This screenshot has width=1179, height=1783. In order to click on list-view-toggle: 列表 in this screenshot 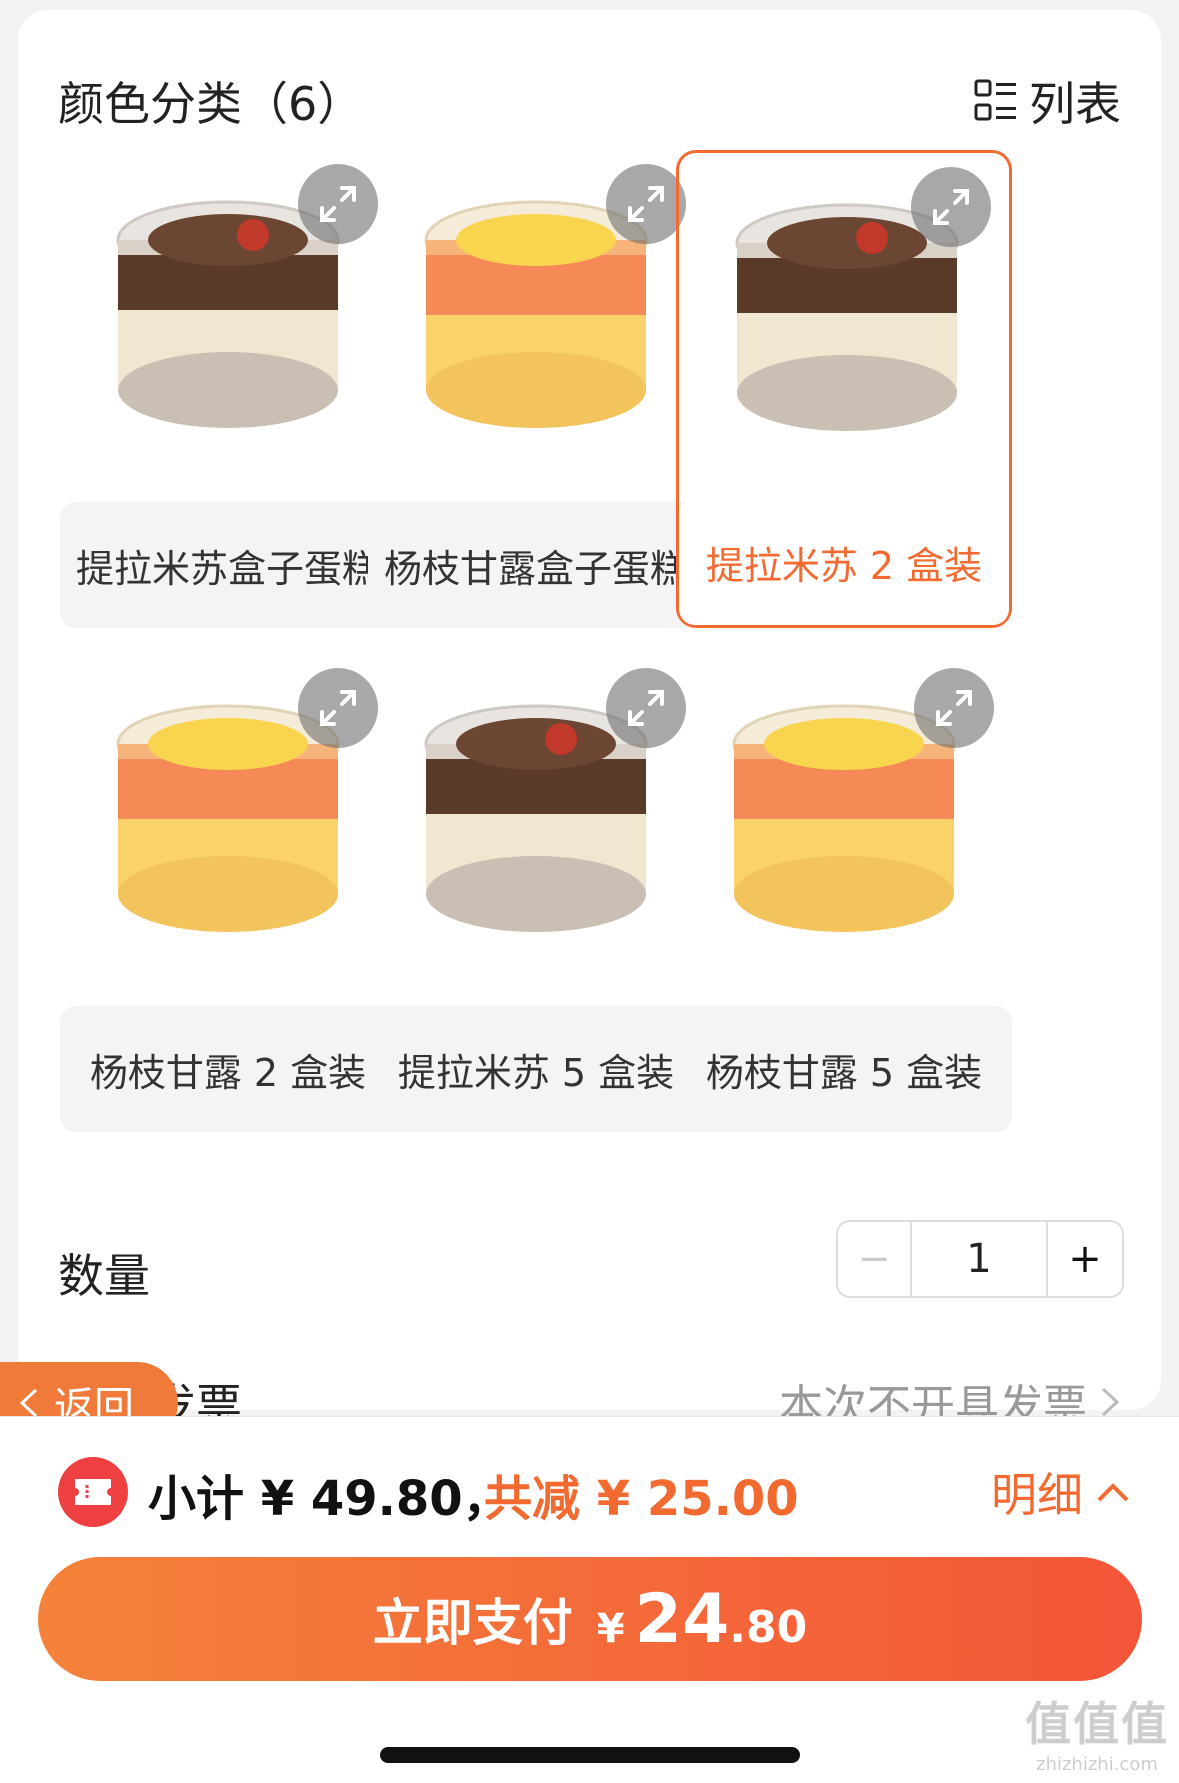, I will do `click(1047, 101)`.